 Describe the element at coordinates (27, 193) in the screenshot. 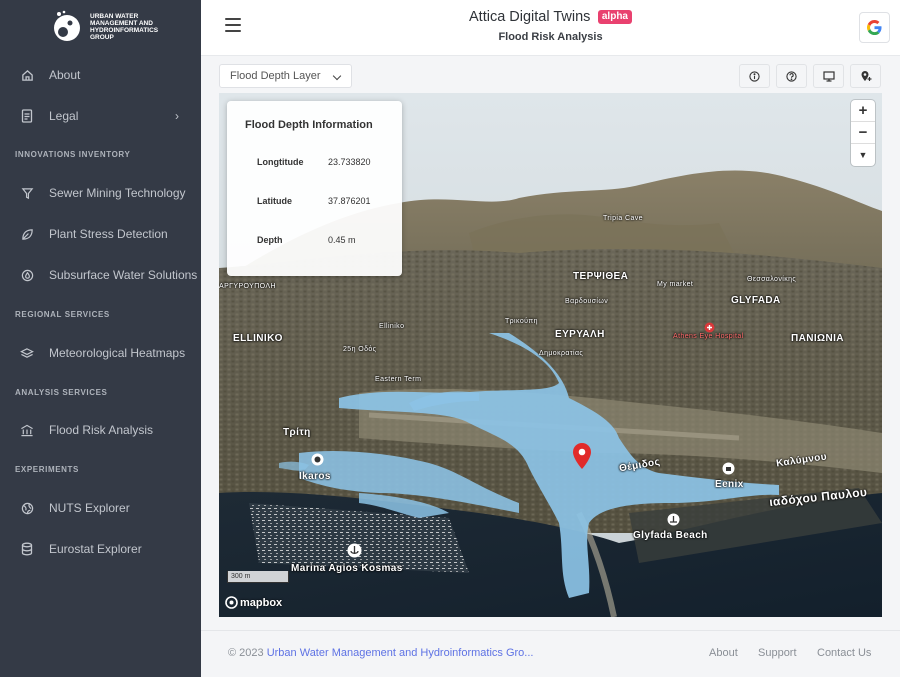

I see `filter-funnel-icon` at that location.